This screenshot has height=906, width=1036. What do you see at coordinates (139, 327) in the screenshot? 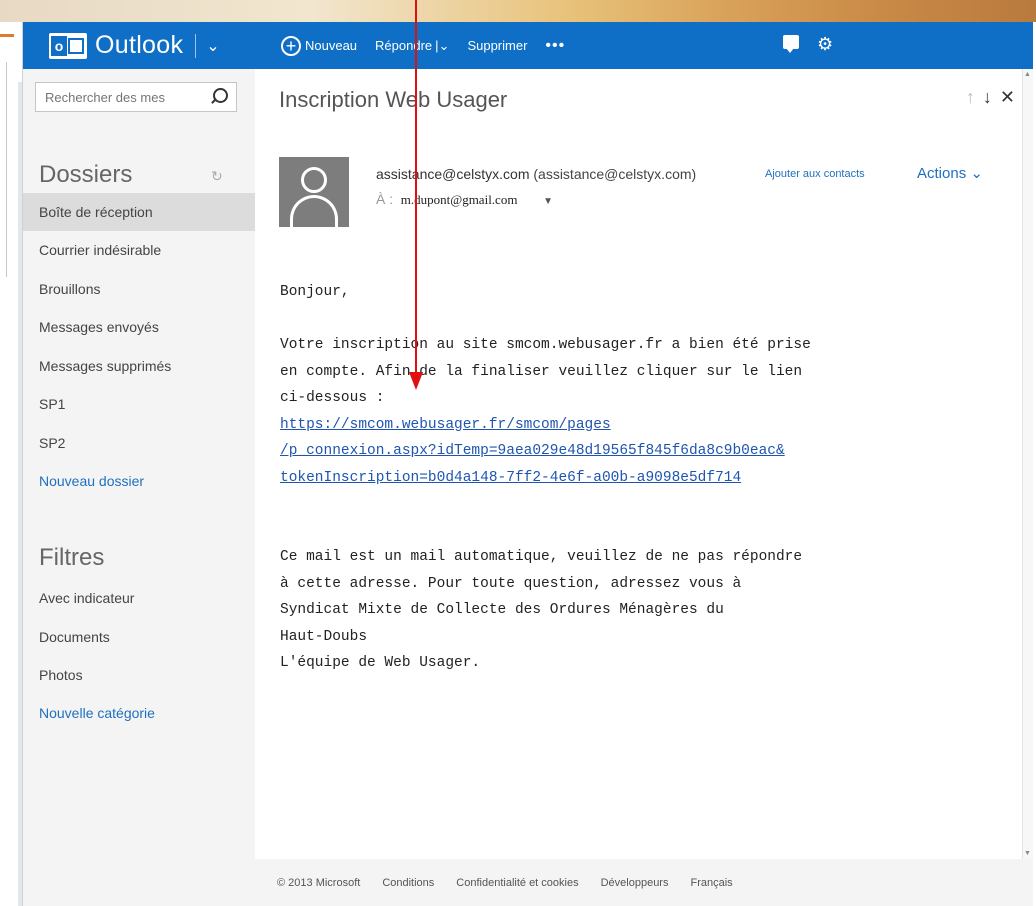
I see `folder-sent: Messages envoyés` at bounding box center [139, 327].